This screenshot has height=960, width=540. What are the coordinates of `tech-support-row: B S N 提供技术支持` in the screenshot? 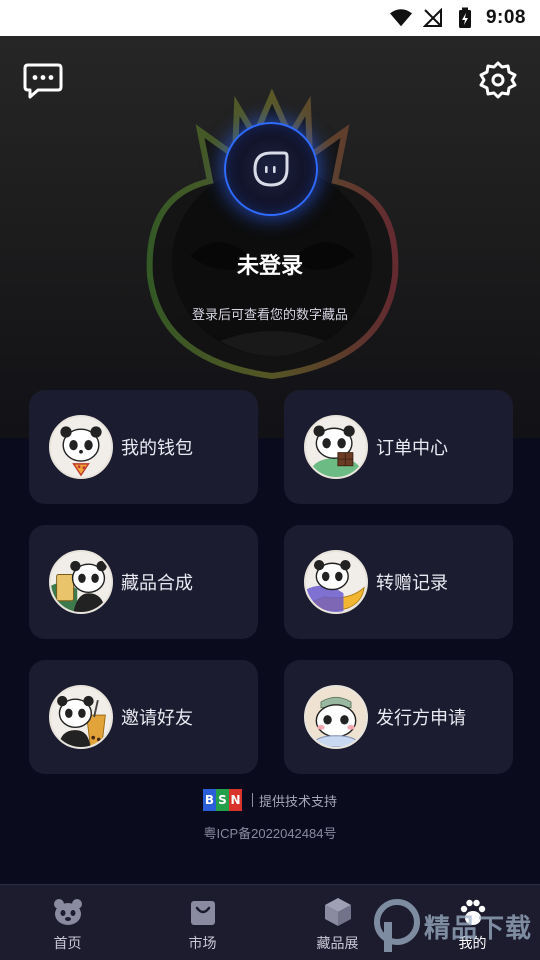 It's located at (270, 800).